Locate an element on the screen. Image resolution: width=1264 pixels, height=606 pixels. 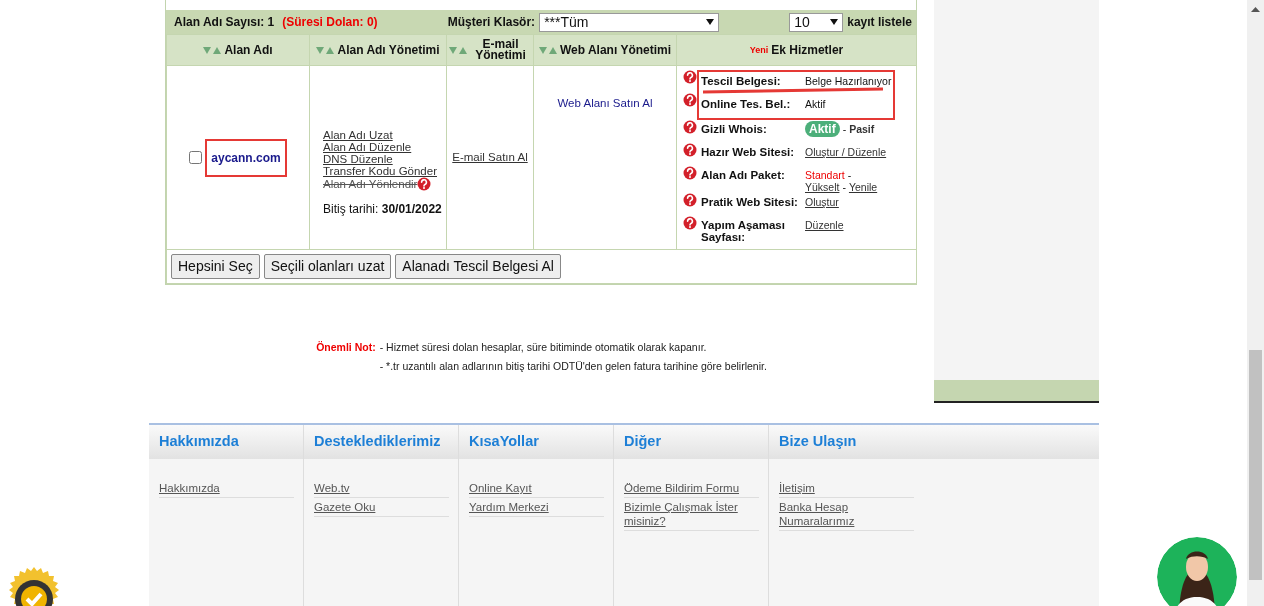
column-header: E-mail Yönetimi is located at coordinates (490, 50).